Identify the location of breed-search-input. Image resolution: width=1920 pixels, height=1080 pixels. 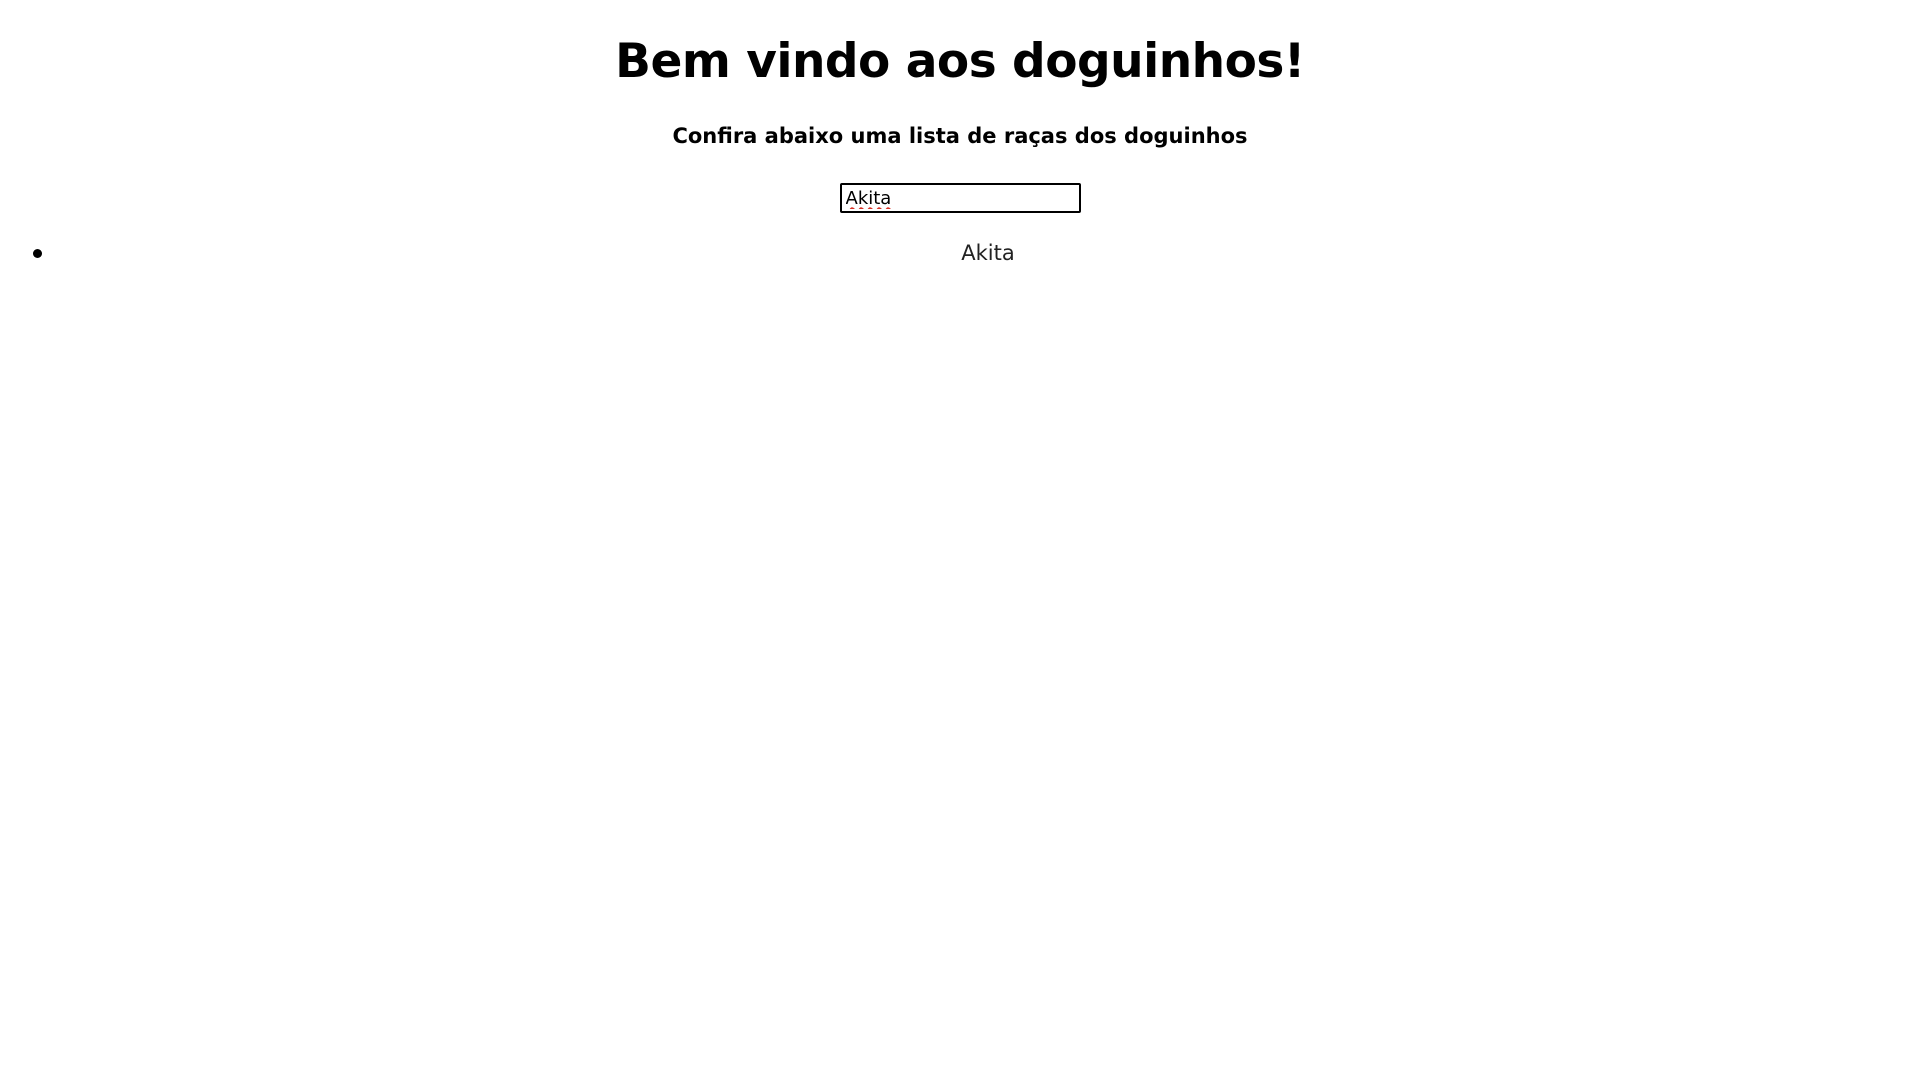
(960, 198).